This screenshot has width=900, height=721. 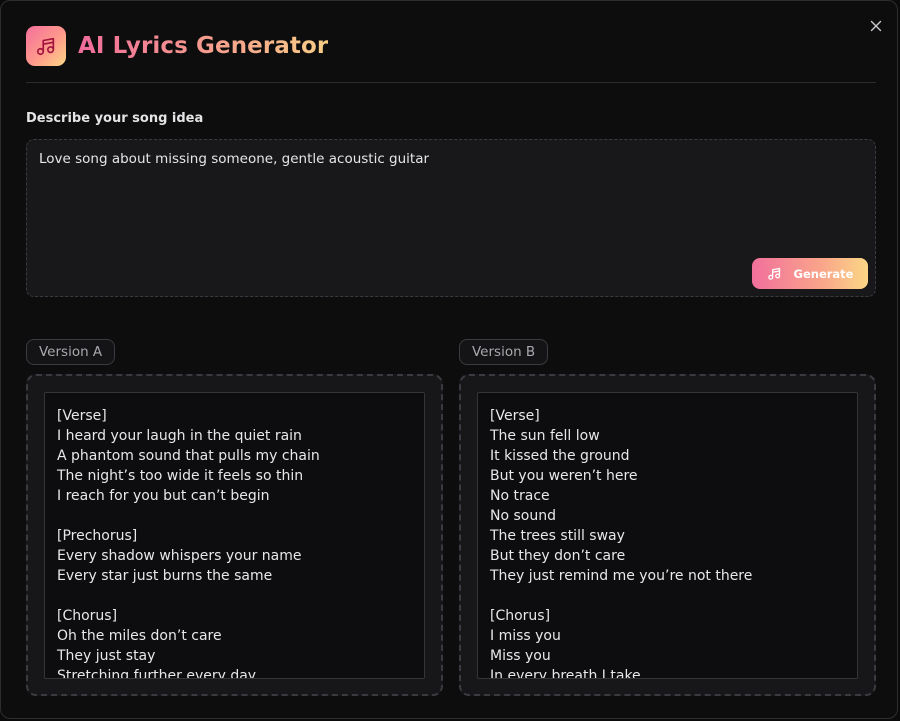 I want to click on lyric-line: Every star just burns the same, so click(x=165, y=576).